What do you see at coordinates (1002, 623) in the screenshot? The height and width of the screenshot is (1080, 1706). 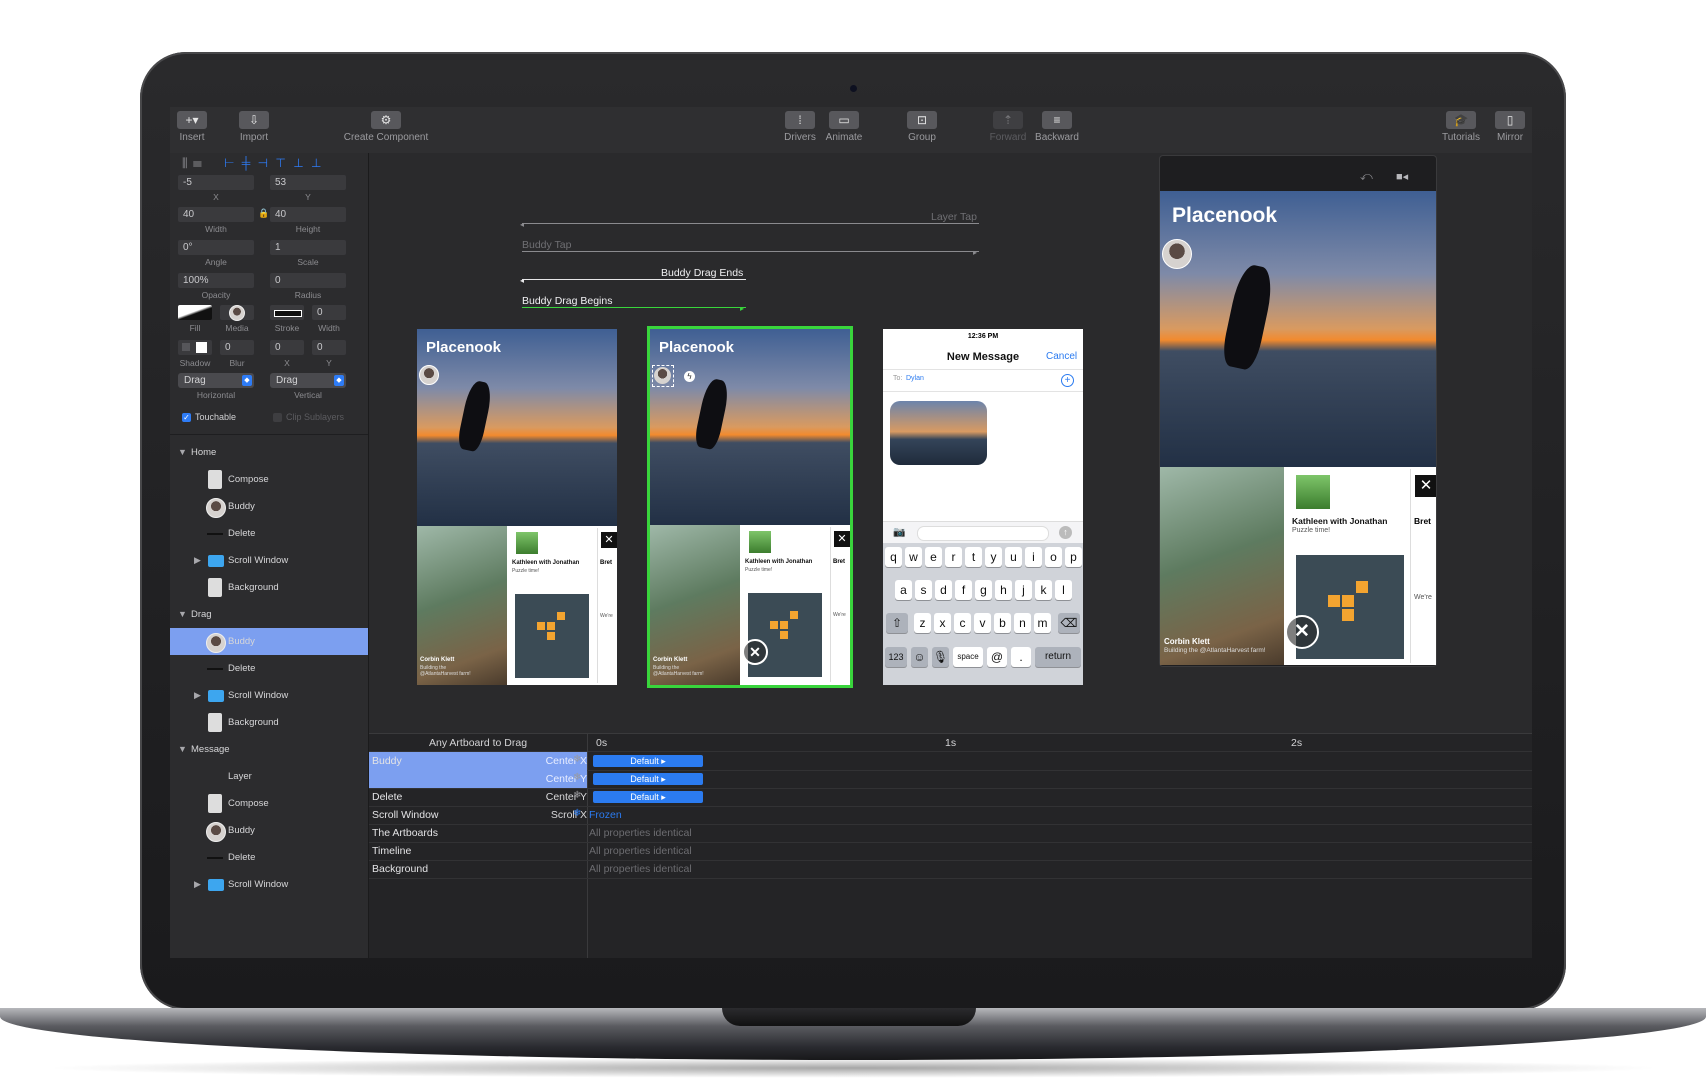 I see `key: b` at bounding box center [1002, 623].